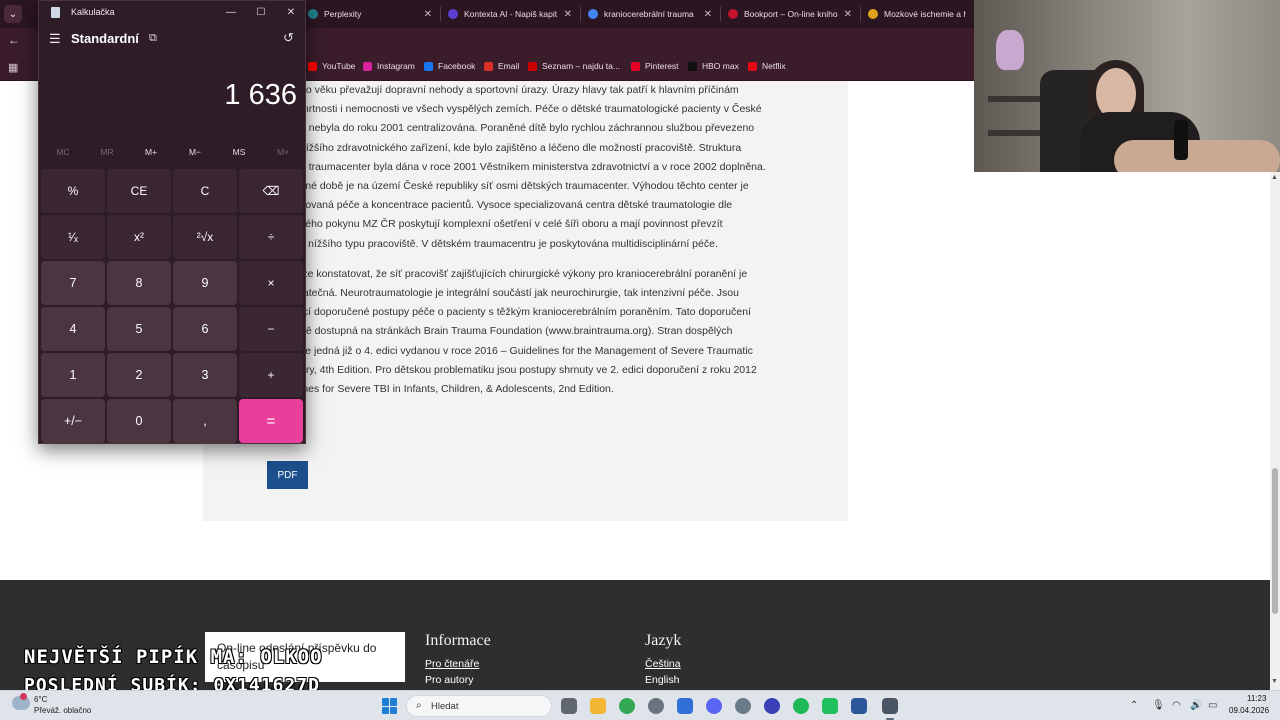 The image size is (1280, 720). What do you see at coordinates (73, 375) in the screenshot?
I see `digit-1-button: 1` at bounding box center [73, 375].